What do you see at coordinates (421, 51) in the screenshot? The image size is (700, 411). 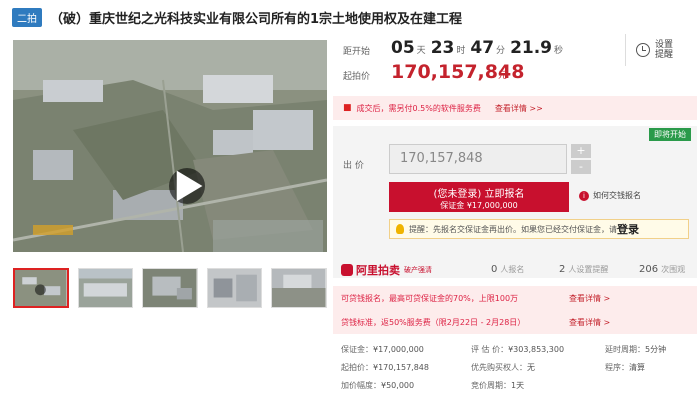 I see `countdown-days-unit: 天` at bounding box center [421, 51].